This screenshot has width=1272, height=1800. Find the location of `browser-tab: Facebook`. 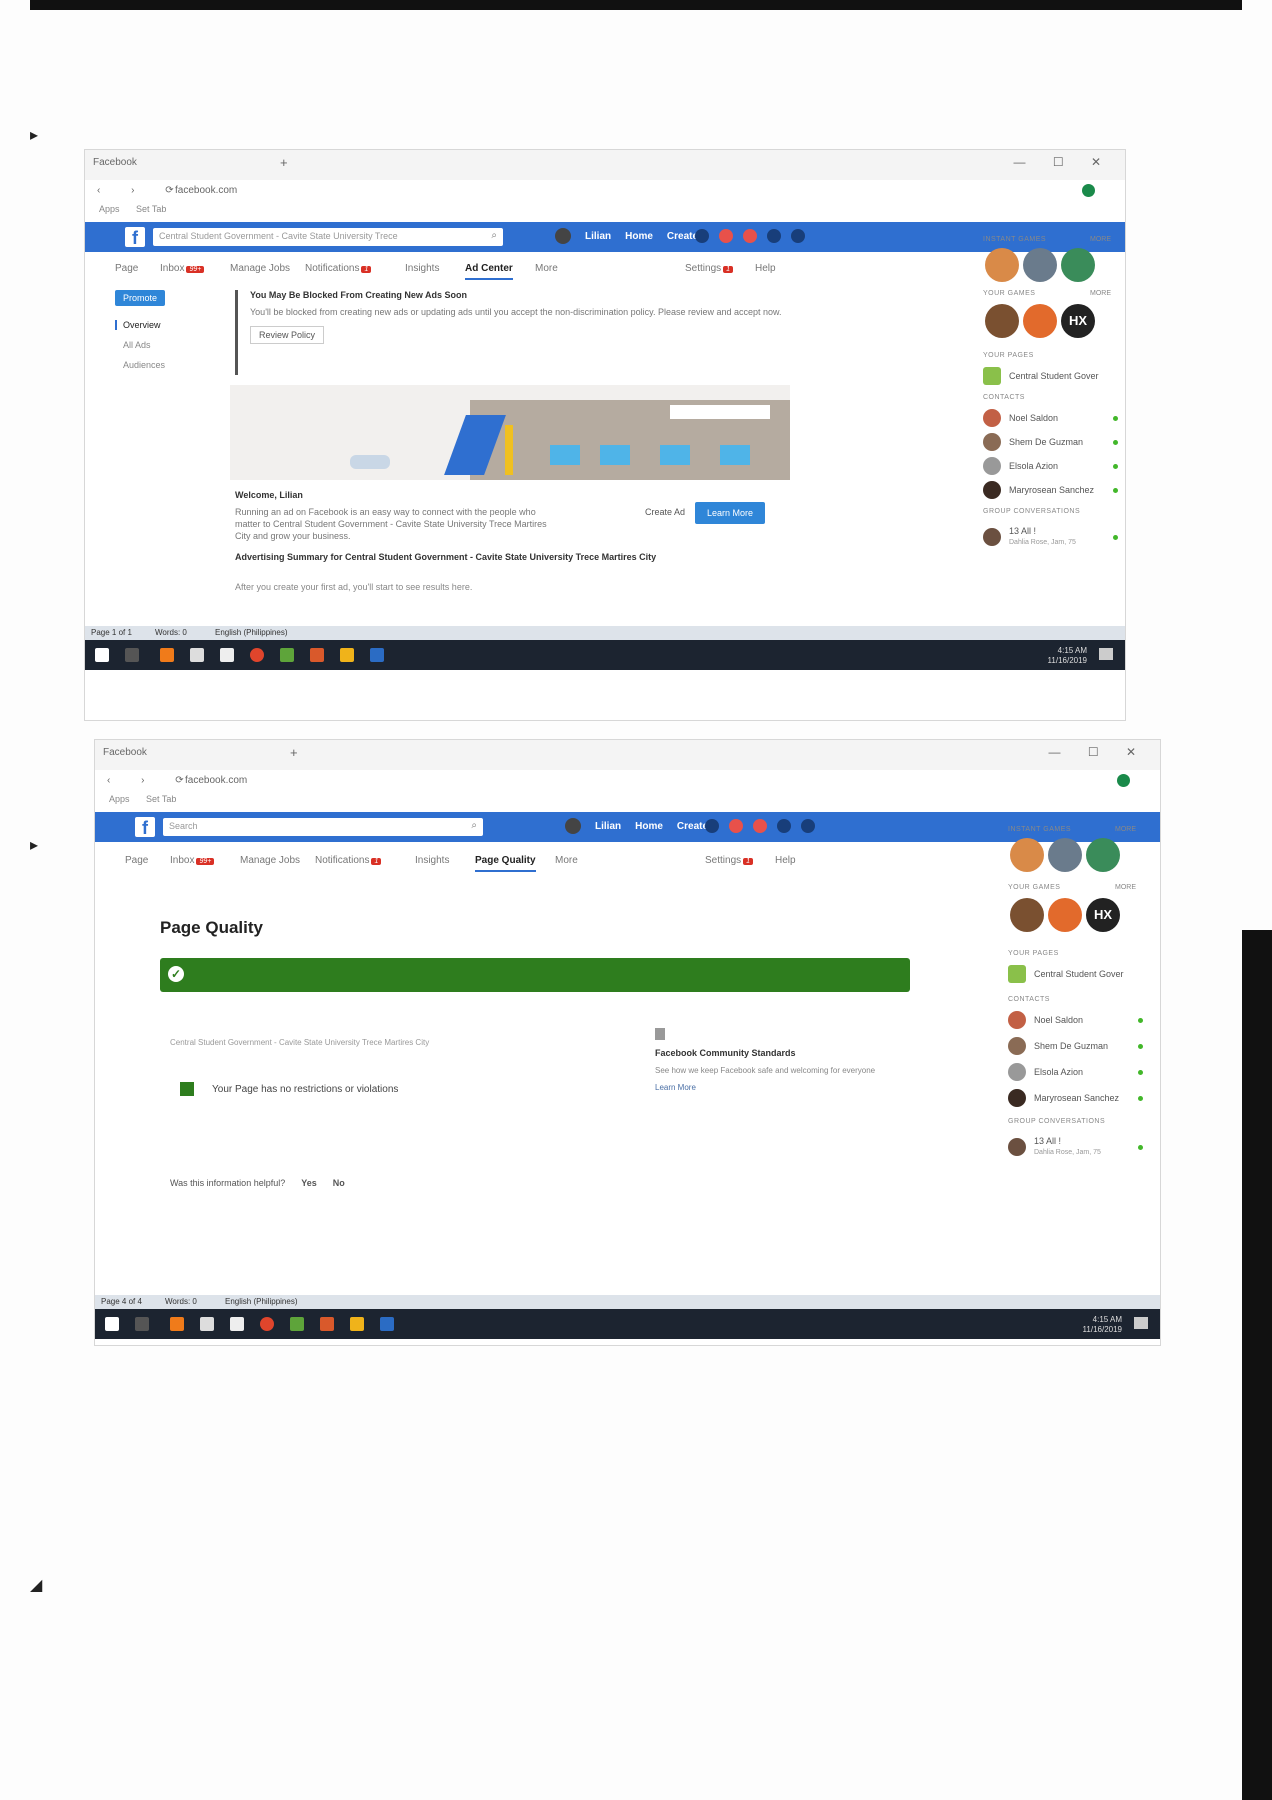

browser-tab: Facebook is located at coordinates (125, 752).